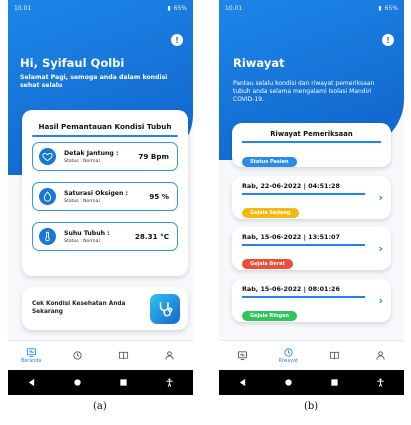 This screenshot has width=411, height=425. I want to click on history-date: Rab, 15-06-2022 | 13:51:07, so click(291, 237).